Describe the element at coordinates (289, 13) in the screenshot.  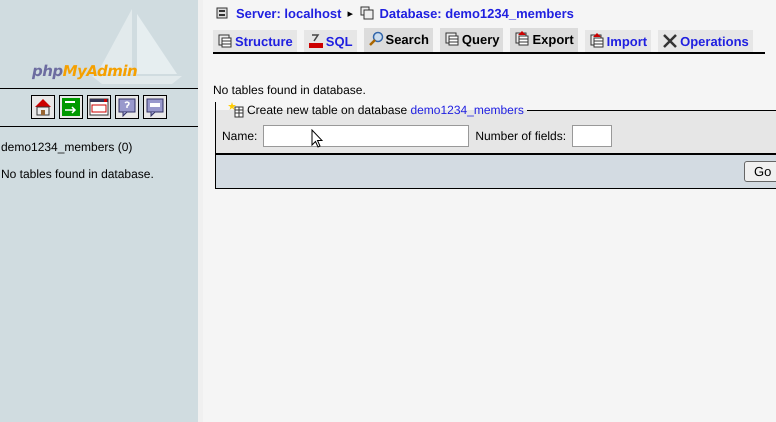
I see `server-link: Server: localhost` at that location.